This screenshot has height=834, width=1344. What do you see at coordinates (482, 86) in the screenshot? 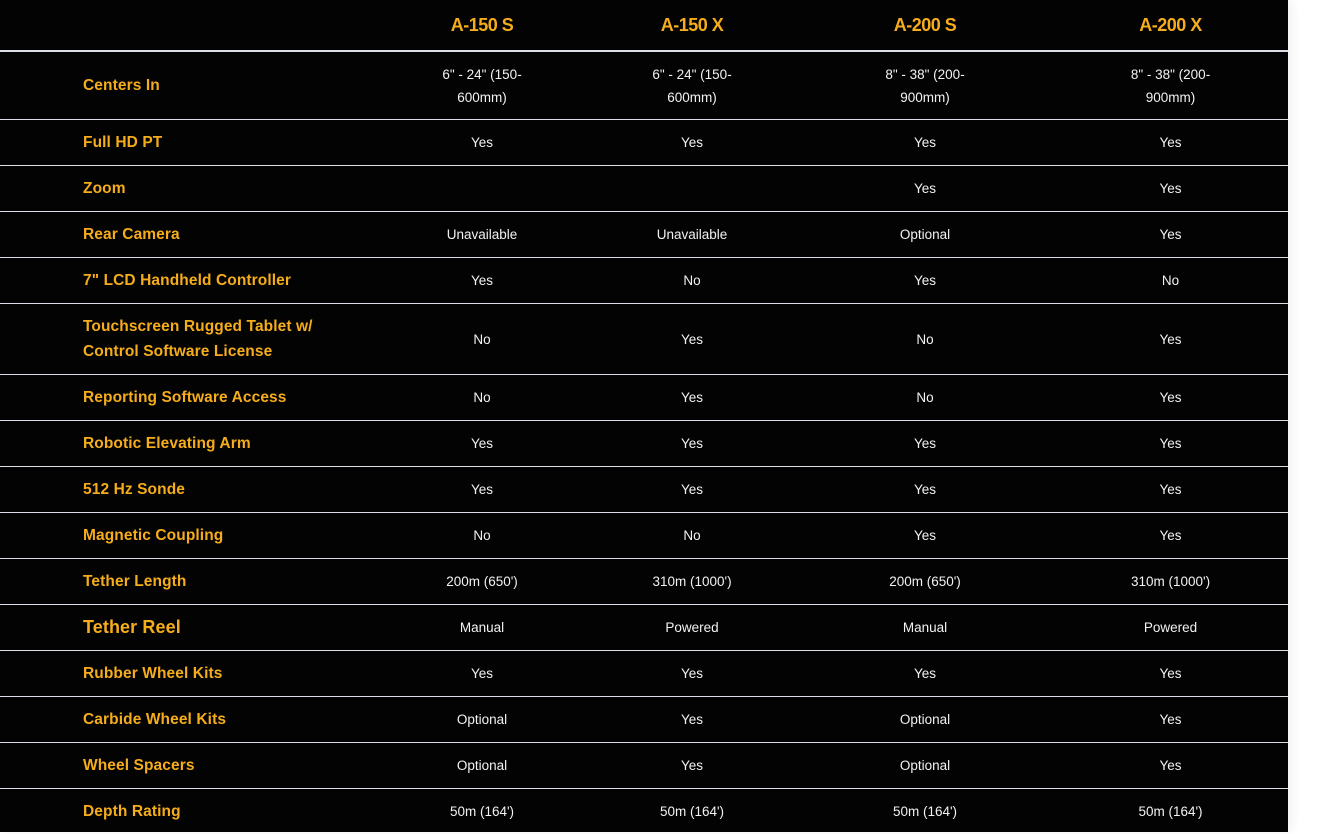
I see `spec-value: 6" - 24" (150-600mm)` at bounding box center [482, 86].